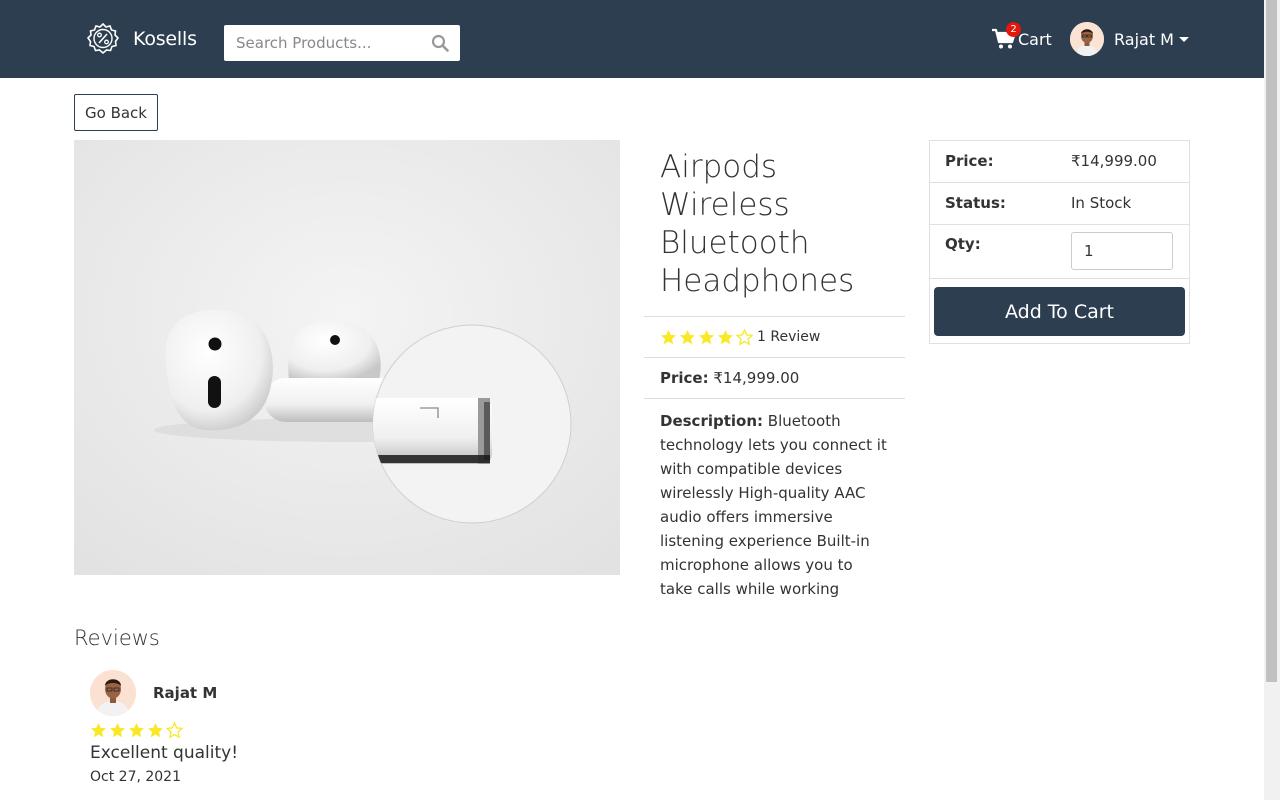 This screenshot has width=1280, height=800. Describe the element at coordinates (1144, 39) in the screenshot. I see `user-name: Rajat M` at that location.